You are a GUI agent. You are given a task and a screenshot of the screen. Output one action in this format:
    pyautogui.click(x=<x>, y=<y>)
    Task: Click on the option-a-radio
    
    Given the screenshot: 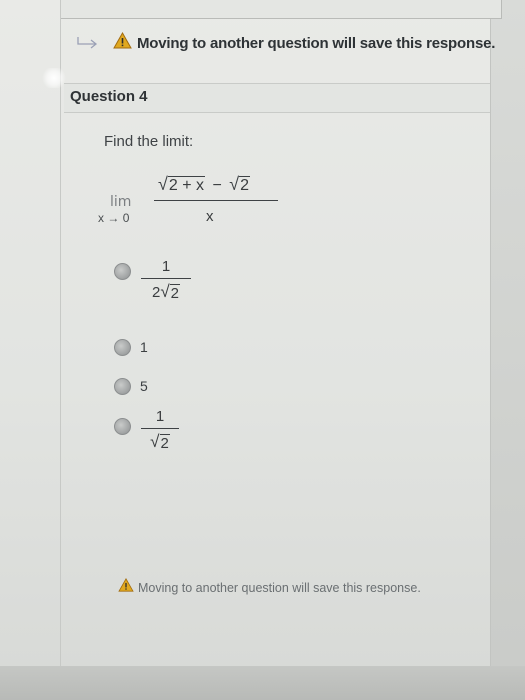 What is the action you would take?
    pyautogui.click(x=122, y=271)
    